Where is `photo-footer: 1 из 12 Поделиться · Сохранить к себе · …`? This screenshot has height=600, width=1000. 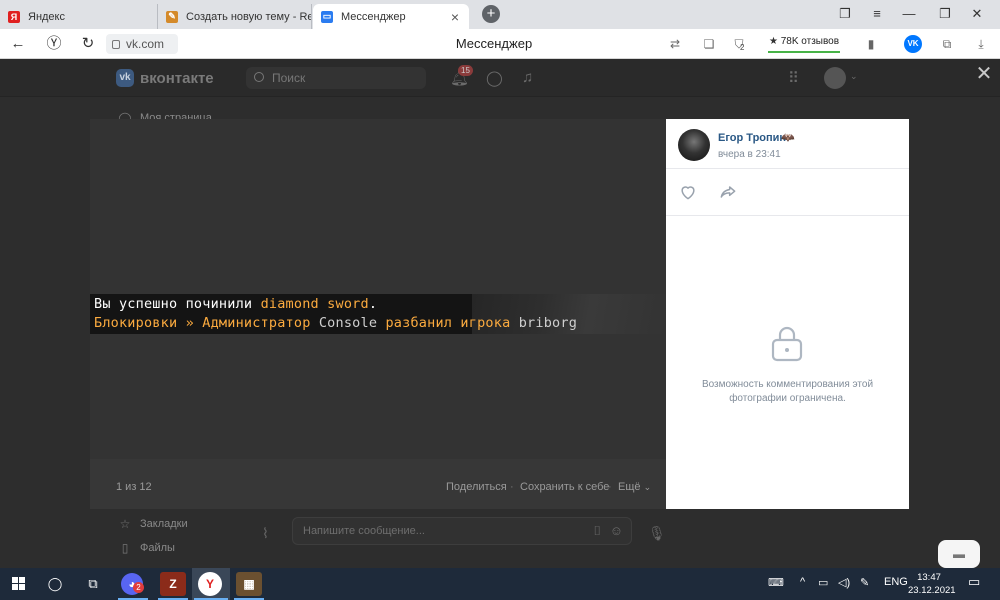 photo-footer: 1 из 12 Поделиться · Сохранить к себе · … is located at coordinates (378, 487).